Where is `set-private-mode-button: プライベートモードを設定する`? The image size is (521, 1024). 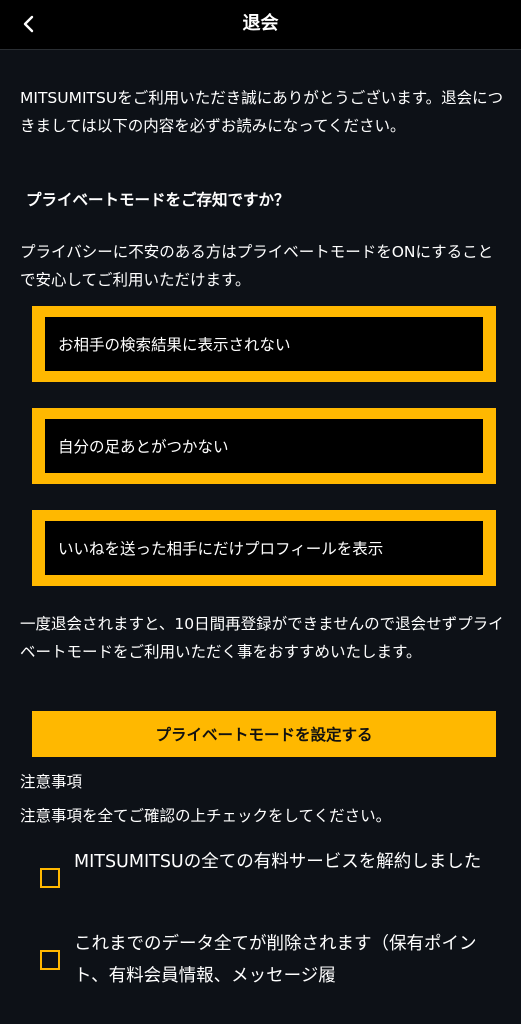
set-private-mode-button: プライベートモードを設定する is located at coordinates (264, 734).